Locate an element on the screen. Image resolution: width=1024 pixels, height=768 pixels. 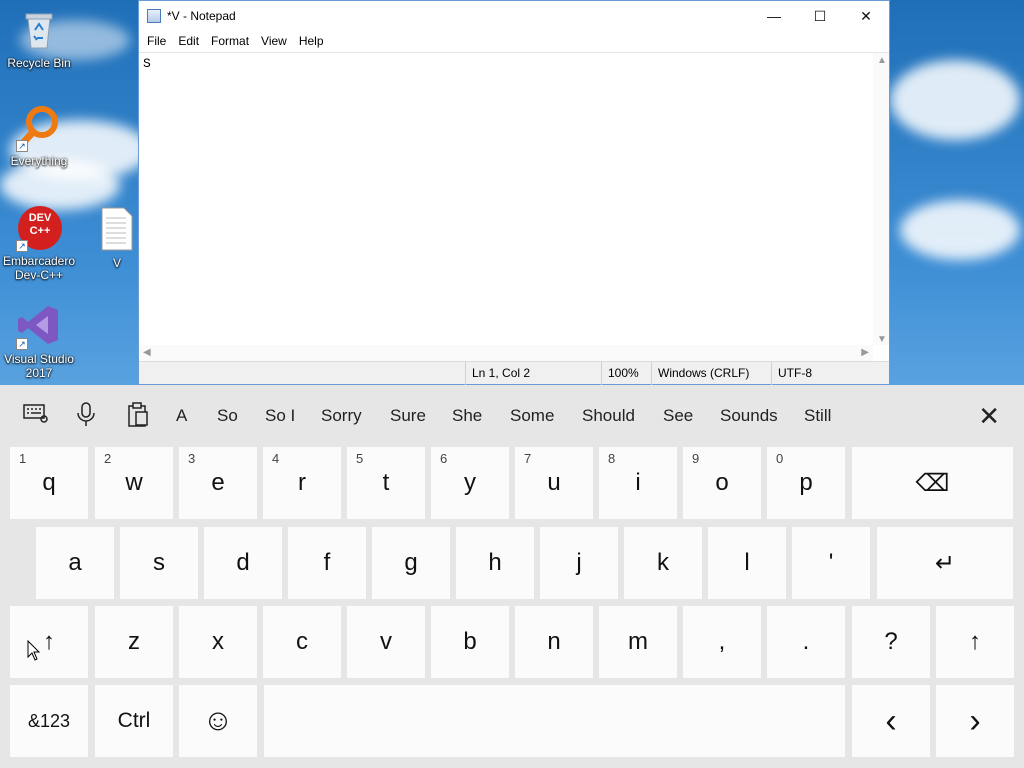
horizontal-scrollbar: ◀ ▶ is located at coordinates (506, 353).